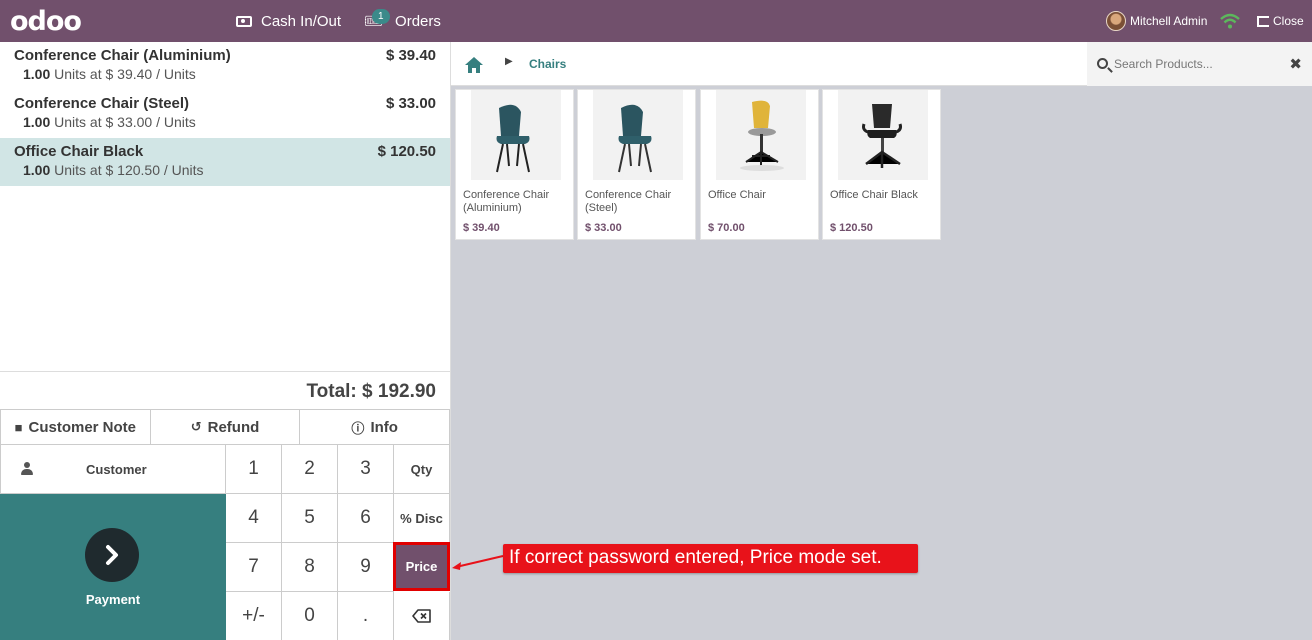 The height and width of the screenshot is (640, 1312). What do you see at coordinates (310, 469) in the screenshot?
I see `numpad-key-2: 2` at bounding box center [310, 469].